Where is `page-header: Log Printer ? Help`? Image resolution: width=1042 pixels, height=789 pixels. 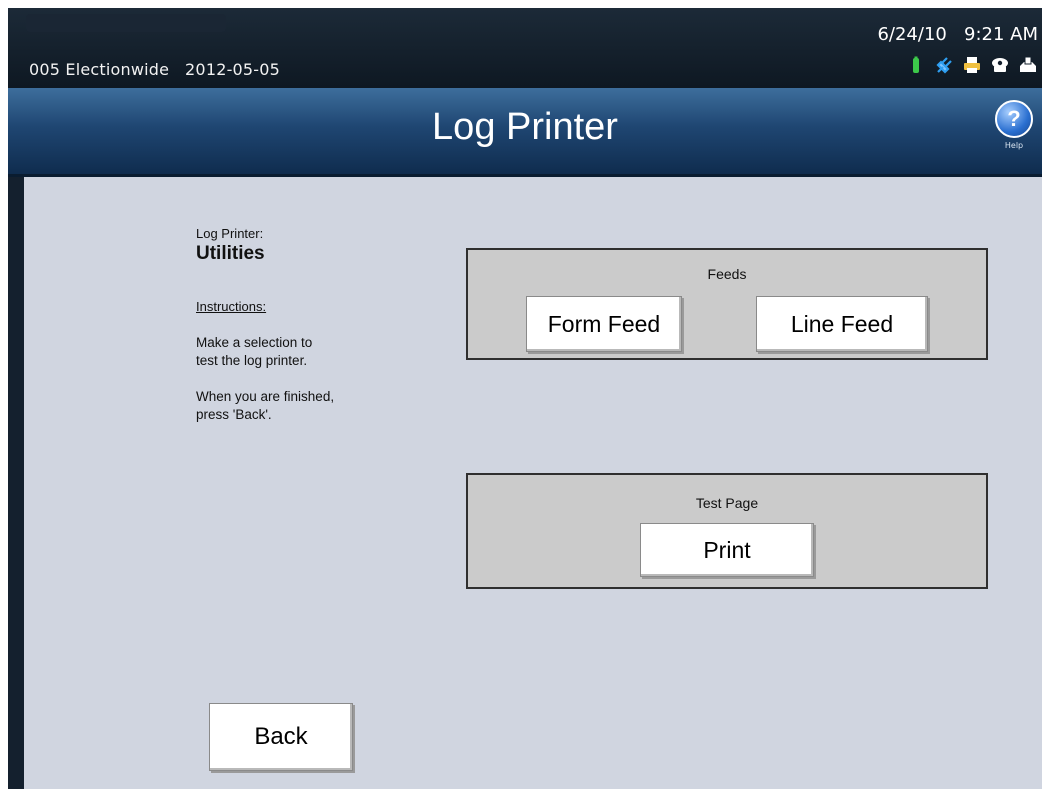 page-header: Log Printer ? Help is located at coordinates (525, 132).